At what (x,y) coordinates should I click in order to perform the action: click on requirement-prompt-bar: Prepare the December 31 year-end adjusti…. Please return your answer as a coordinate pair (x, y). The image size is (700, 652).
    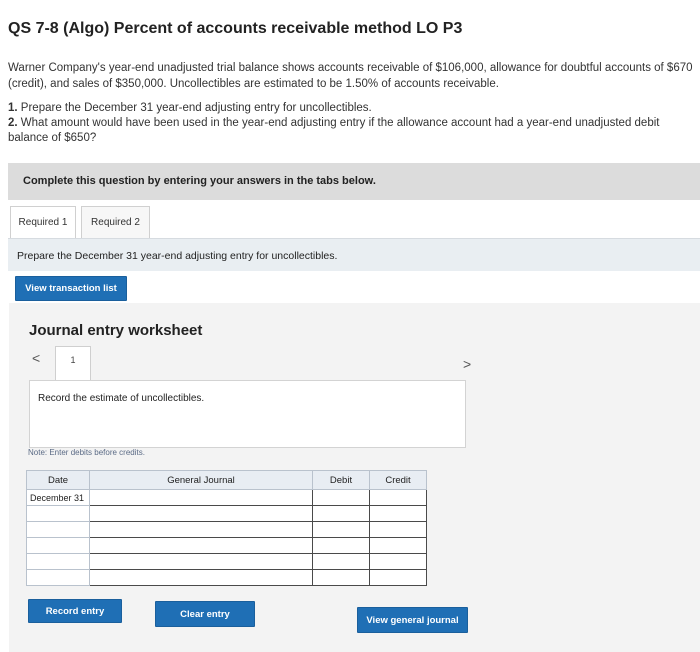
    Looking at the image, I should click on (354, 254).